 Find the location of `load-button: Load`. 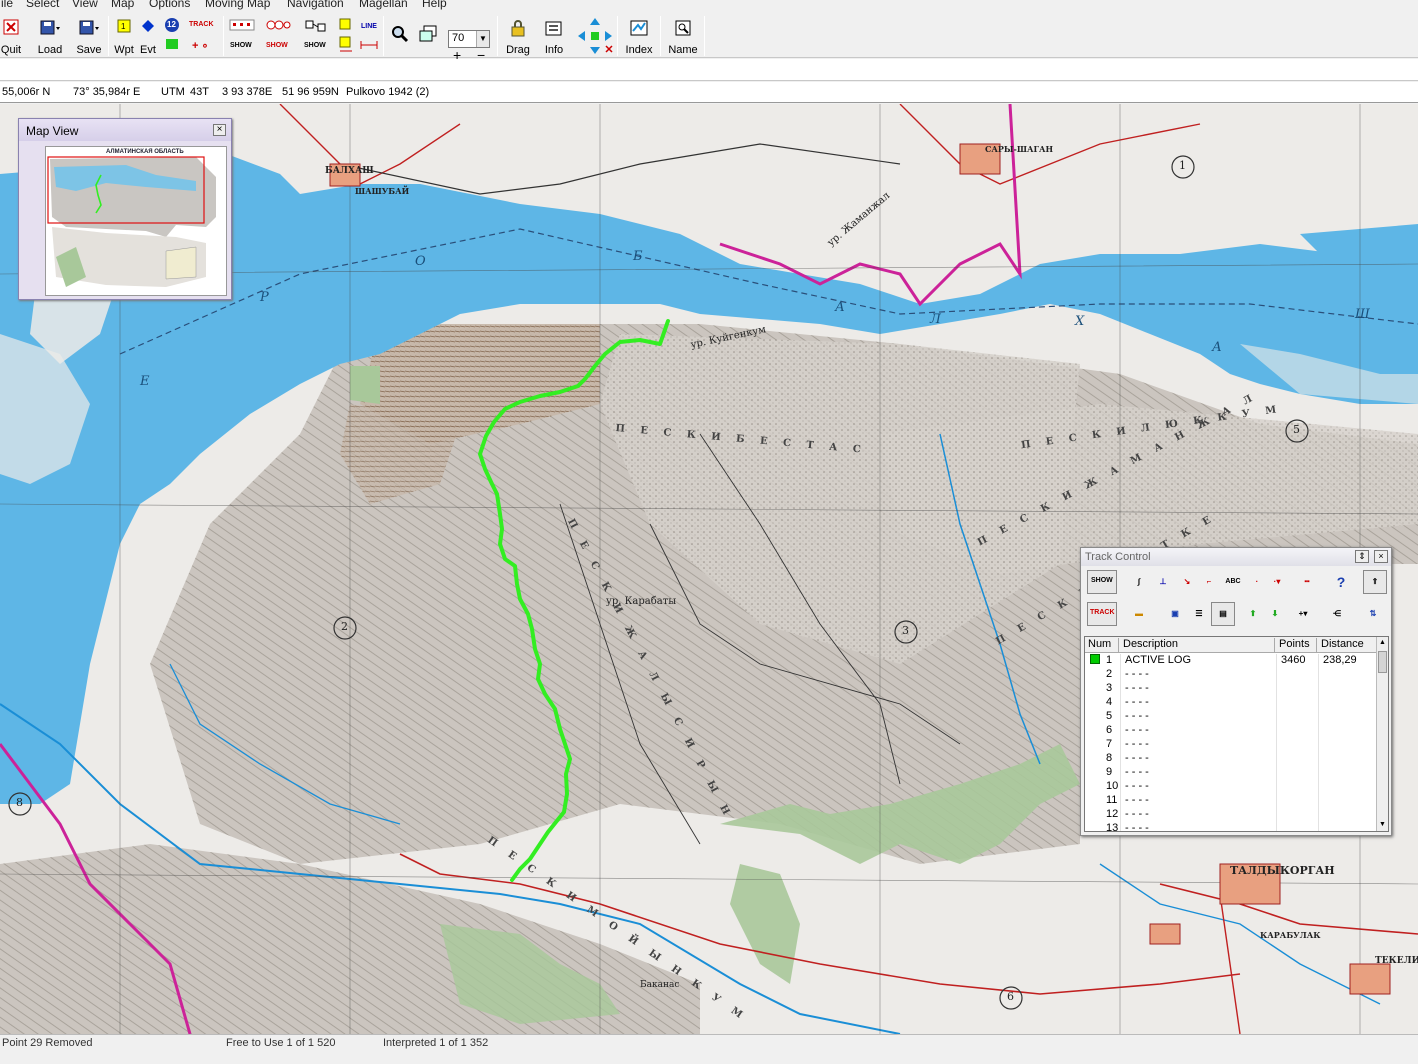

load-button: Load is located at coordinates (50, 36).